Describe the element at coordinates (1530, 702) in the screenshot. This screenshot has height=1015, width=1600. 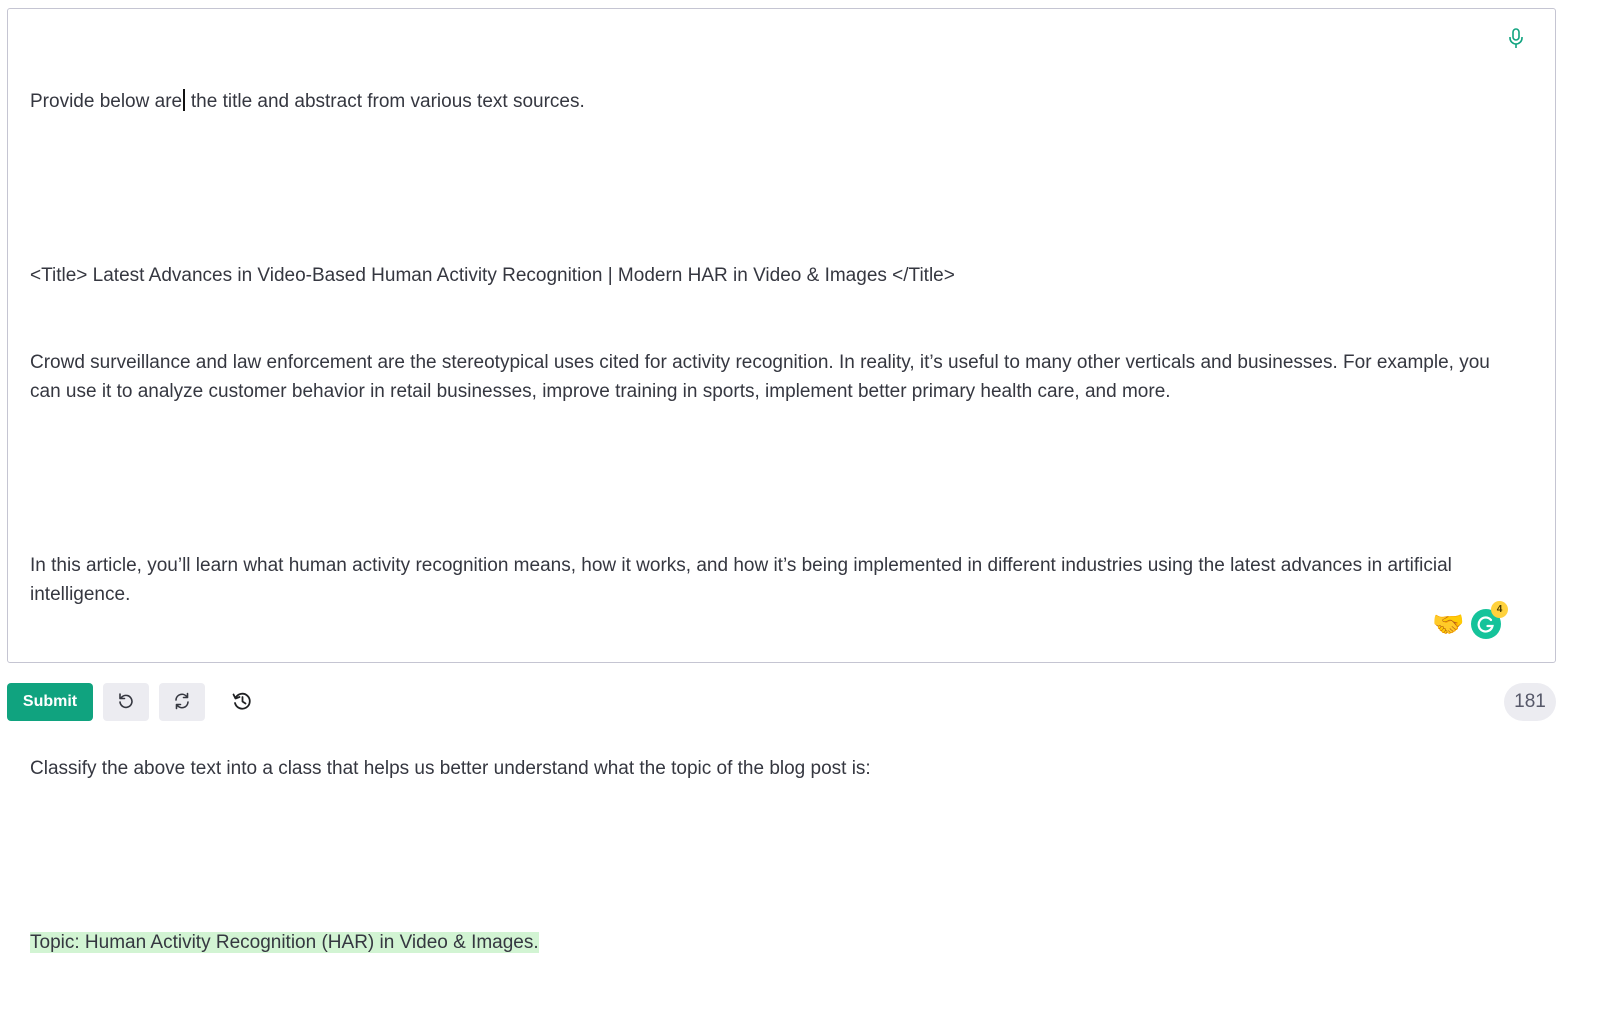
I see `token-count-badge: 181` at that location.